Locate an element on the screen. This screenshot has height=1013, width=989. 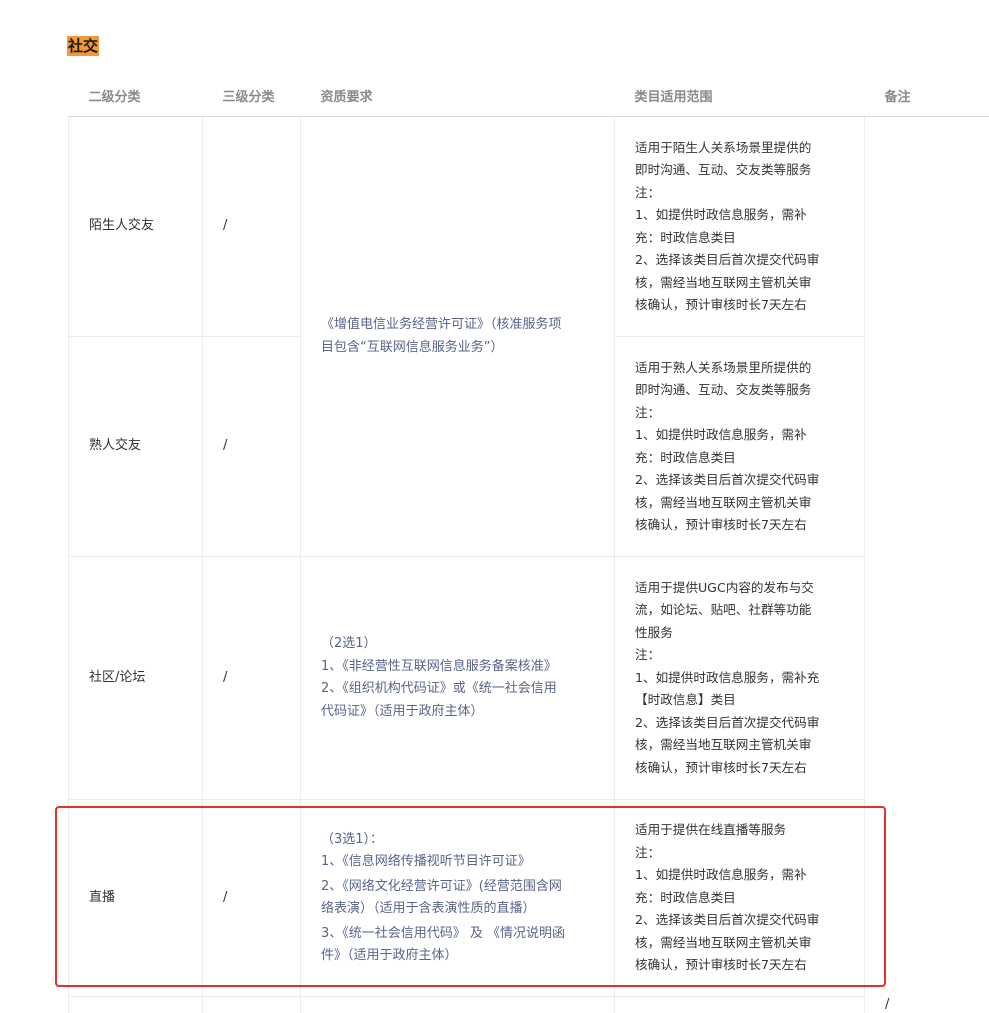
scope-line: 适用于陌生人关系场景里提供的 is located at coordinates (723, 147).